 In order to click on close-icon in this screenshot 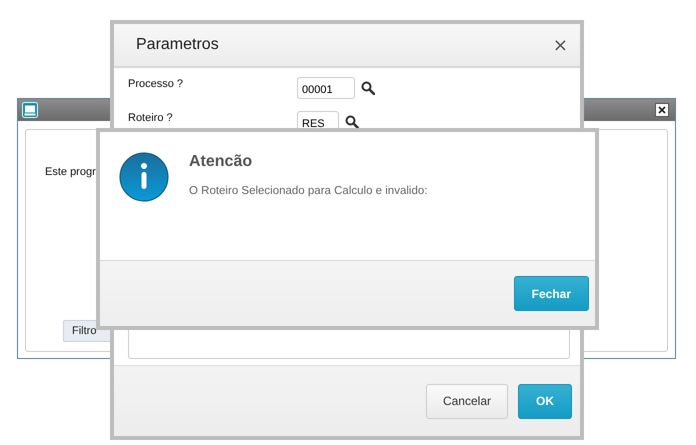, I will do `click(662, 110)`.